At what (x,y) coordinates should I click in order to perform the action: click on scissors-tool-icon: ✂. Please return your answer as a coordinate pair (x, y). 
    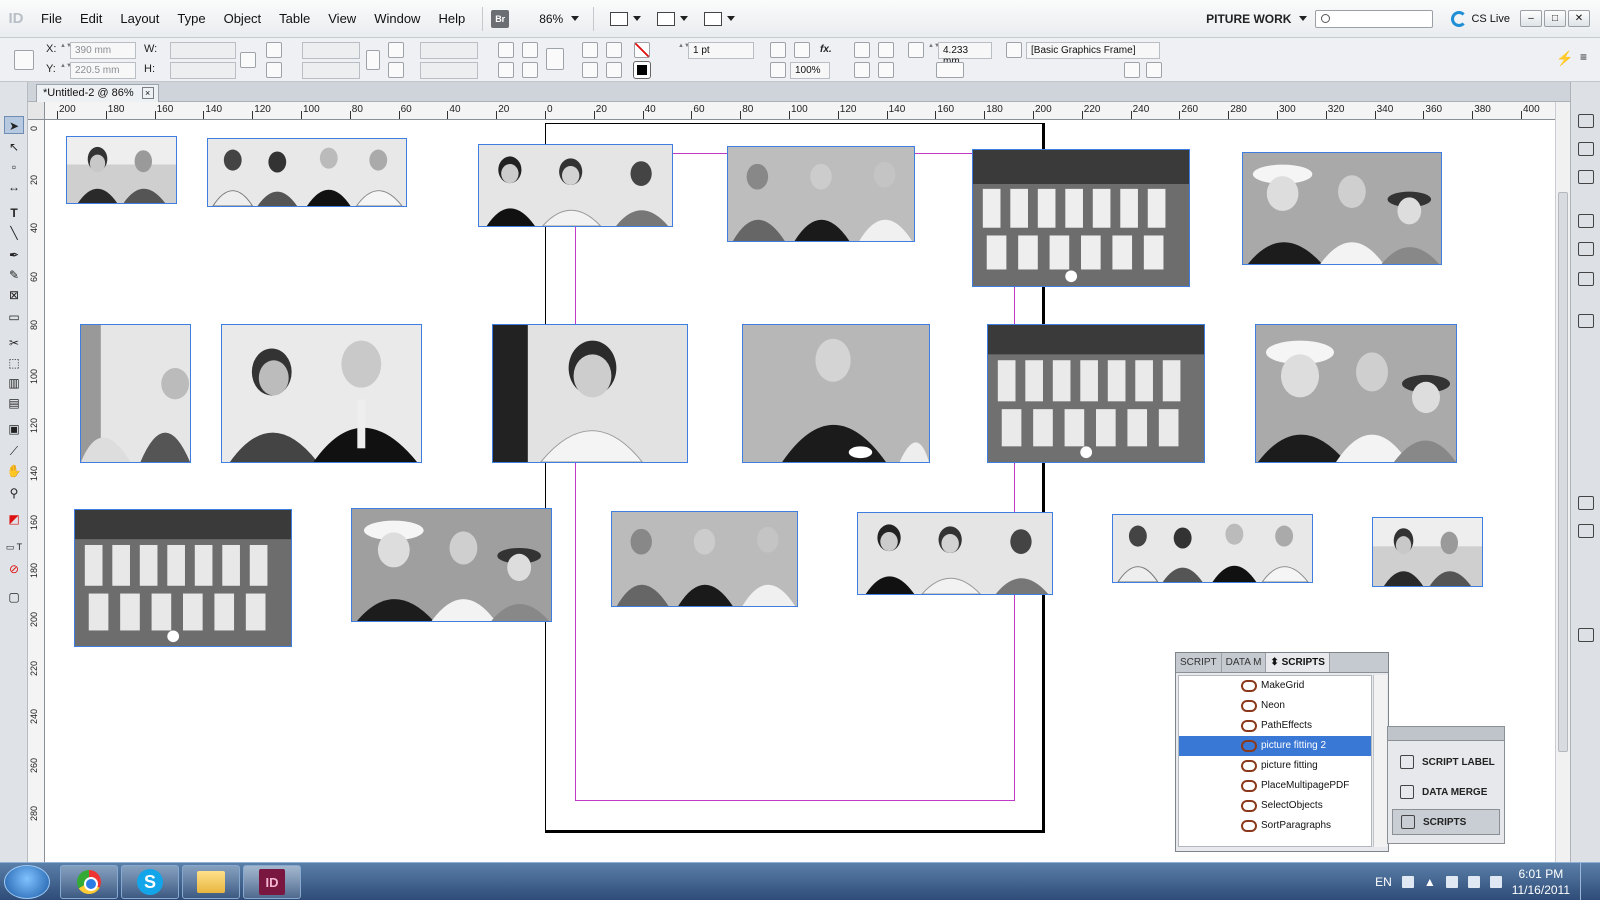
    Looking at the image, I should click on (14, 343).